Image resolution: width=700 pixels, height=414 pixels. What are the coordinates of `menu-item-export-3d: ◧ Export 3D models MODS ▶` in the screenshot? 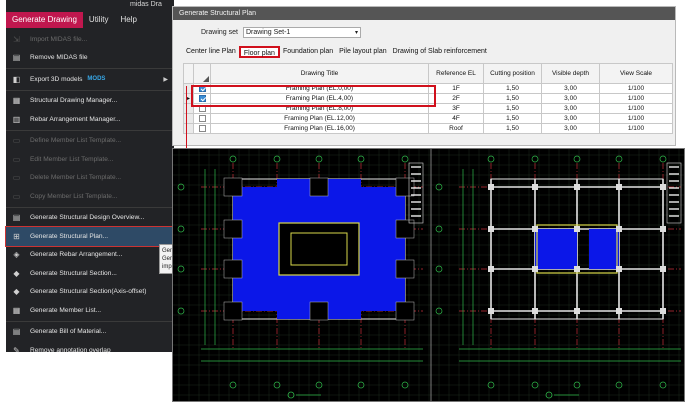 It's located at (90, 79).